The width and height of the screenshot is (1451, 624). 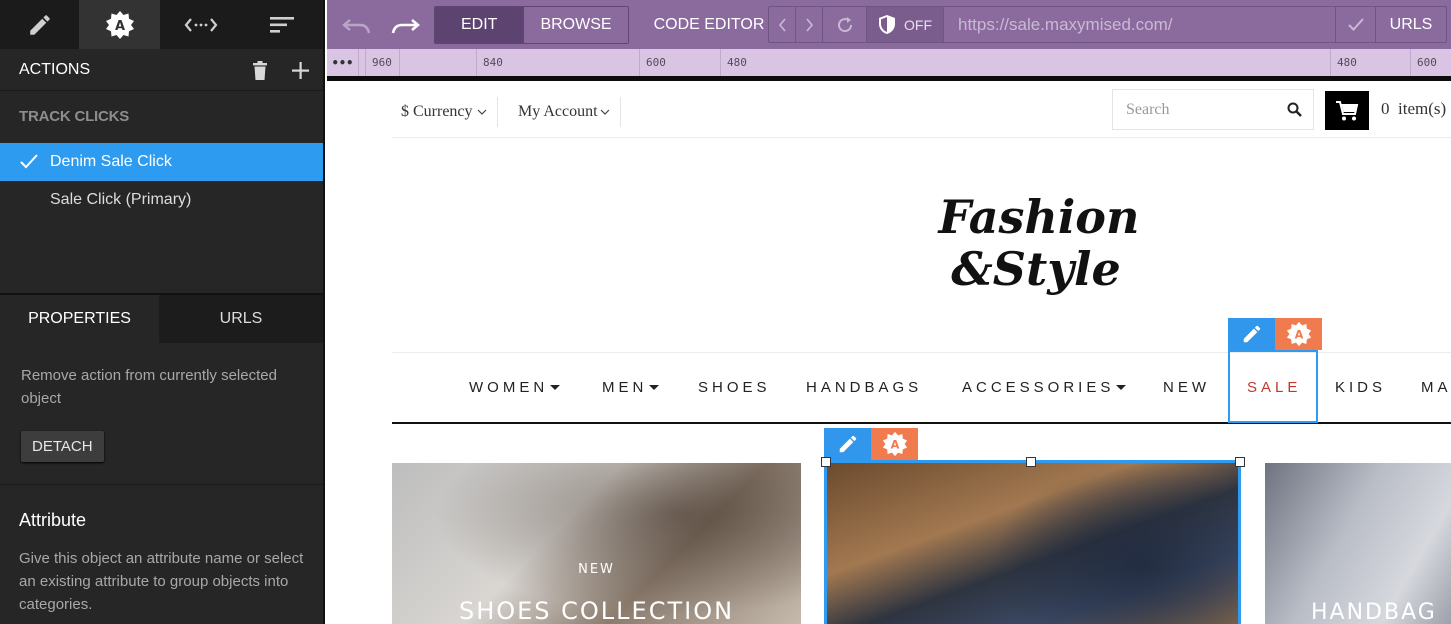 I want to click on divider, so click(x=161, y=484).